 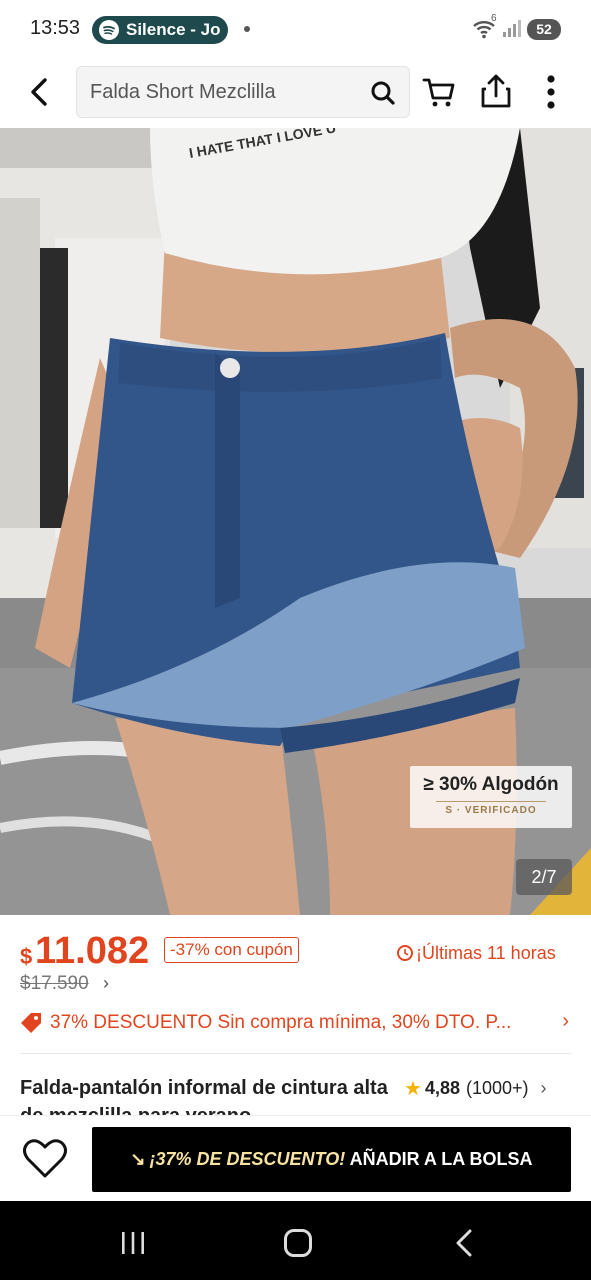 I want to click on deal-timer: ¡Últimas 11 horas, so click(x=476, y=953).